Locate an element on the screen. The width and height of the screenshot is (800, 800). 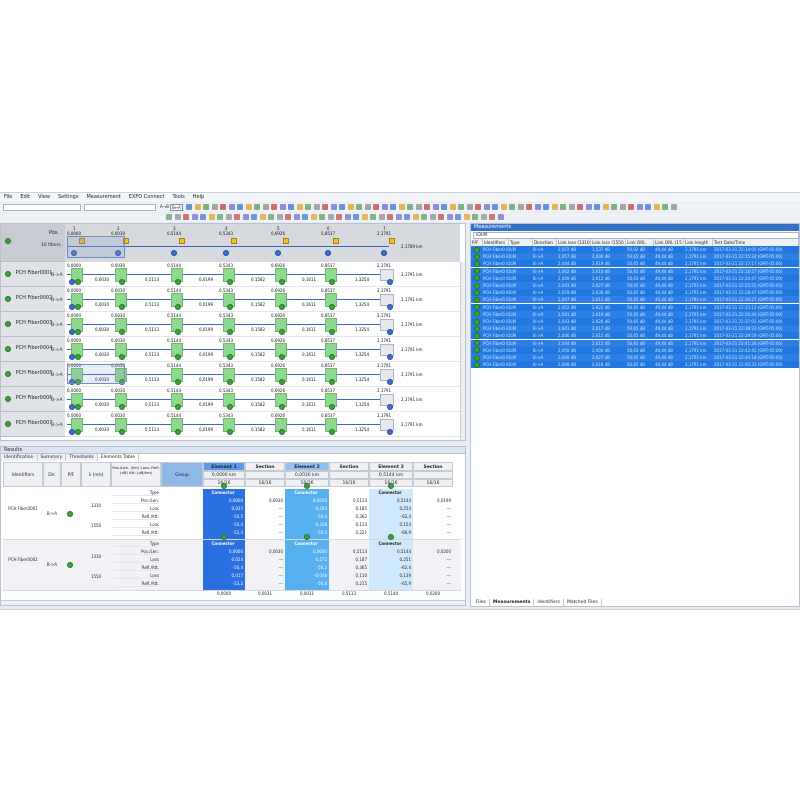
dir-toggle-ba: B↔A is located at coordinates (176, 207).